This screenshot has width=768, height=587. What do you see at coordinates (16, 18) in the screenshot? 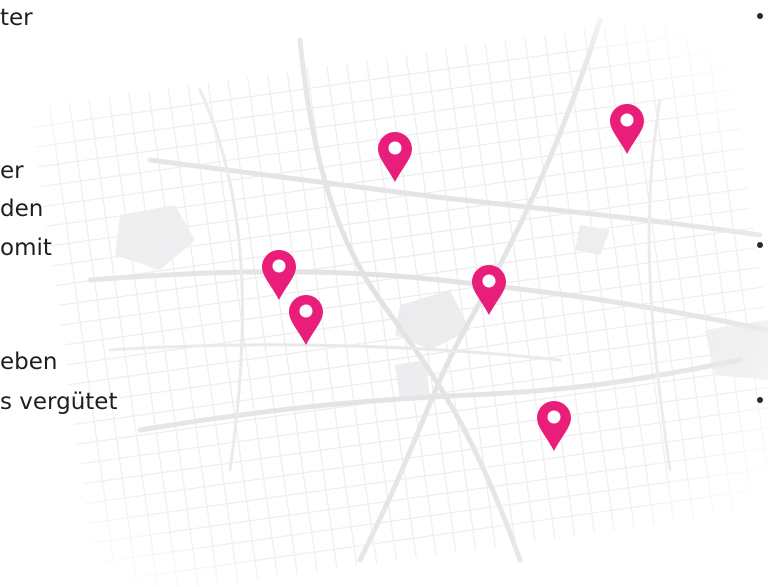
I see `text-fragment-1: ter` at bounding box center [16, 18].